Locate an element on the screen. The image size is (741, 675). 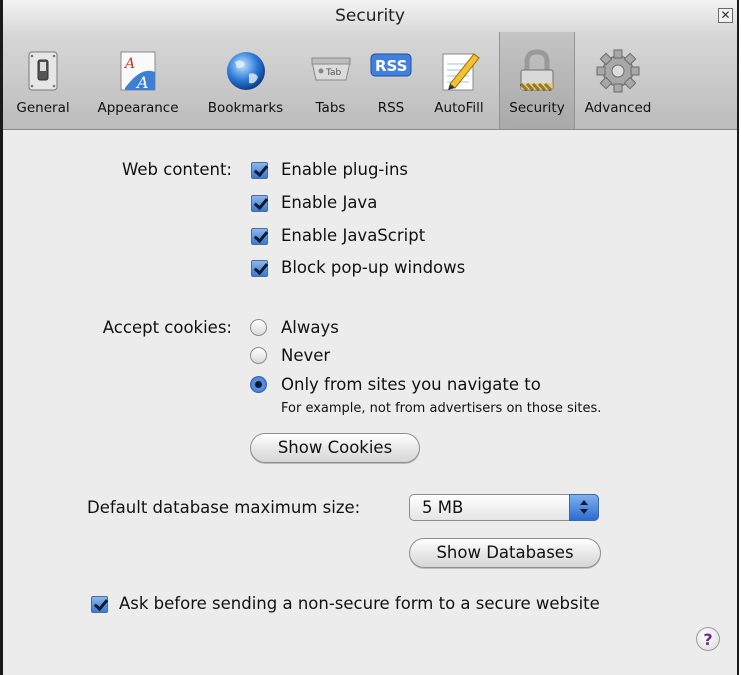
tab-general: General is located at coordinates (43, 80).